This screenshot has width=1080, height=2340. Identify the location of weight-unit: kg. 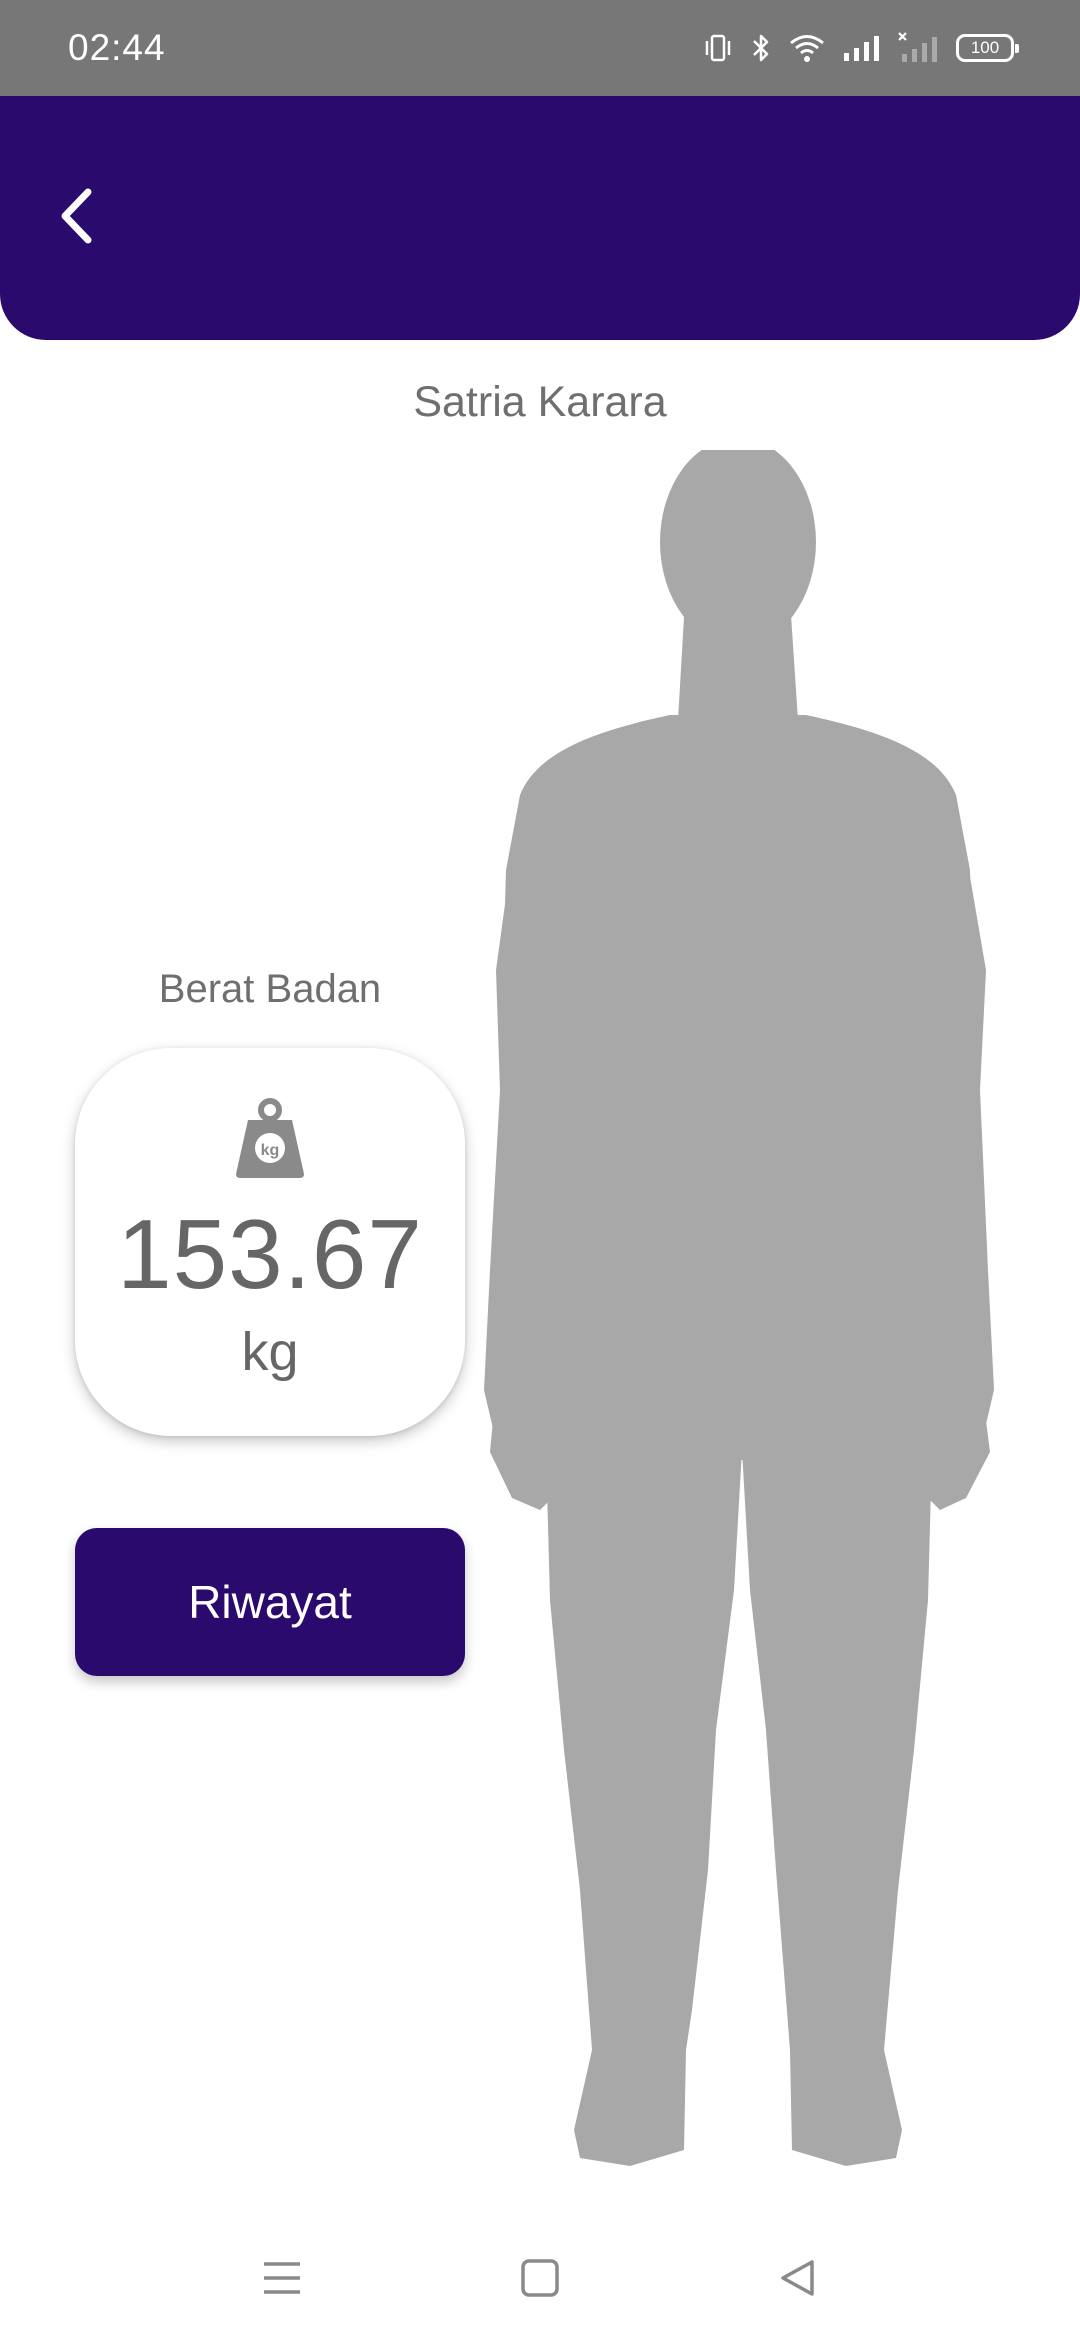
(270, 1352).